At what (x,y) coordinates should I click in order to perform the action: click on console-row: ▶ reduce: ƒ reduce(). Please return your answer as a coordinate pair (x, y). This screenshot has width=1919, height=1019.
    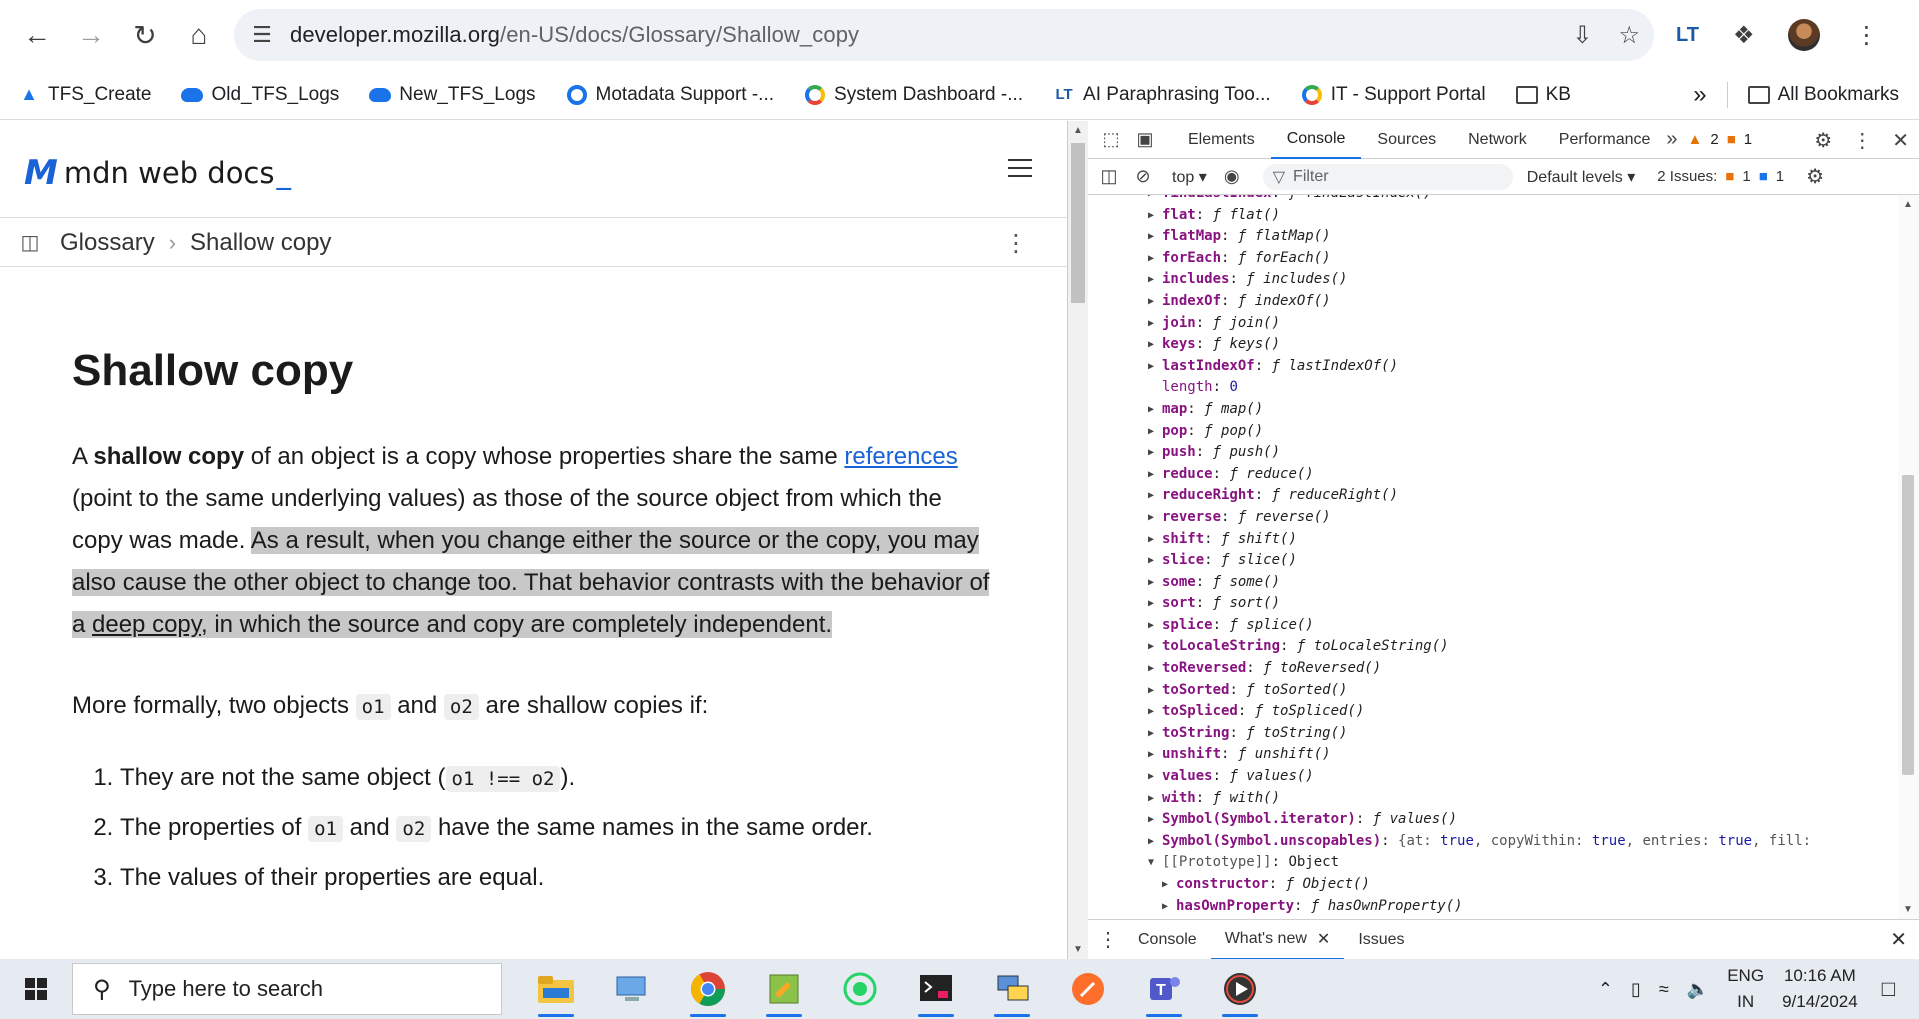
    Looking at the image, I should click on (1493, 475).